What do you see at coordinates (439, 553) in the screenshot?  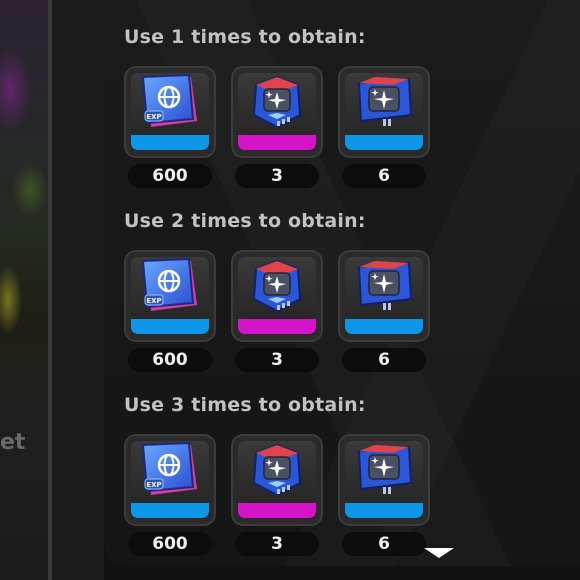 I see `chevron-down-icon` at bounding box center [439, 553].